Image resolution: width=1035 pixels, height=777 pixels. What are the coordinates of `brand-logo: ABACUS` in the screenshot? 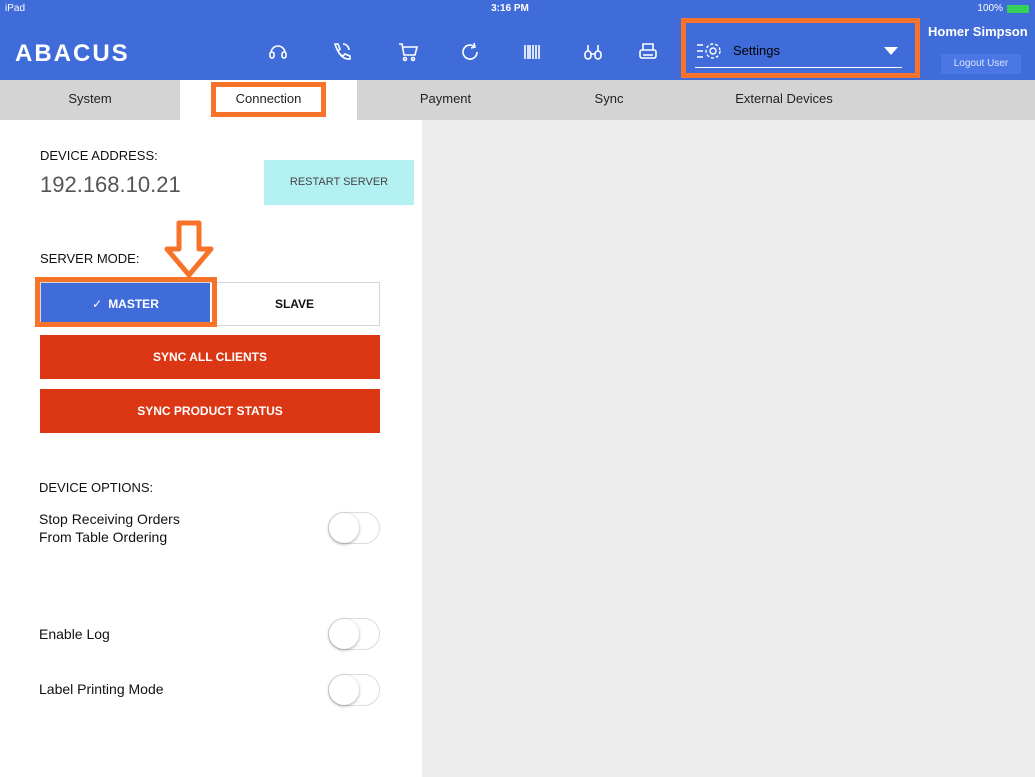 It's located at (72, 53).